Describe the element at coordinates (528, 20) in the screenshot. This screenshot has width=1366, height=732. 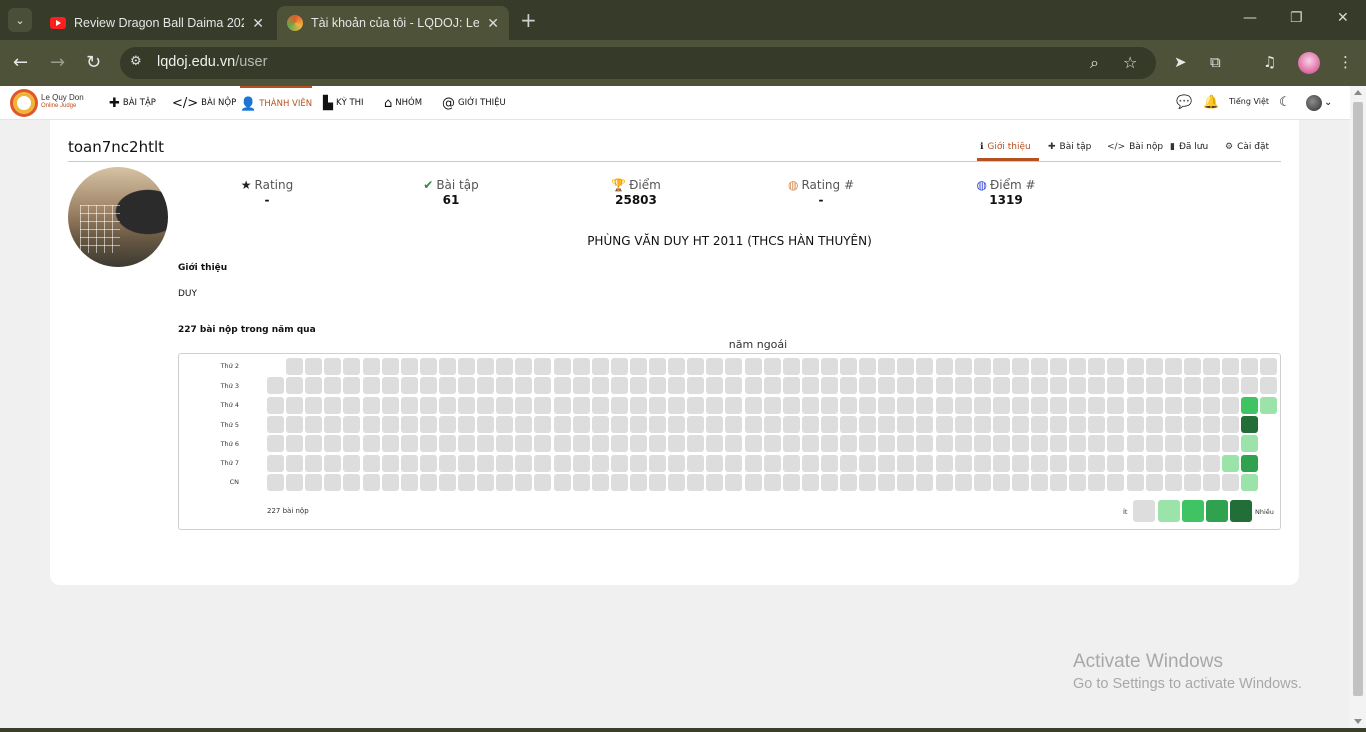
I see `new-tab-plus-icon: +` at that location.